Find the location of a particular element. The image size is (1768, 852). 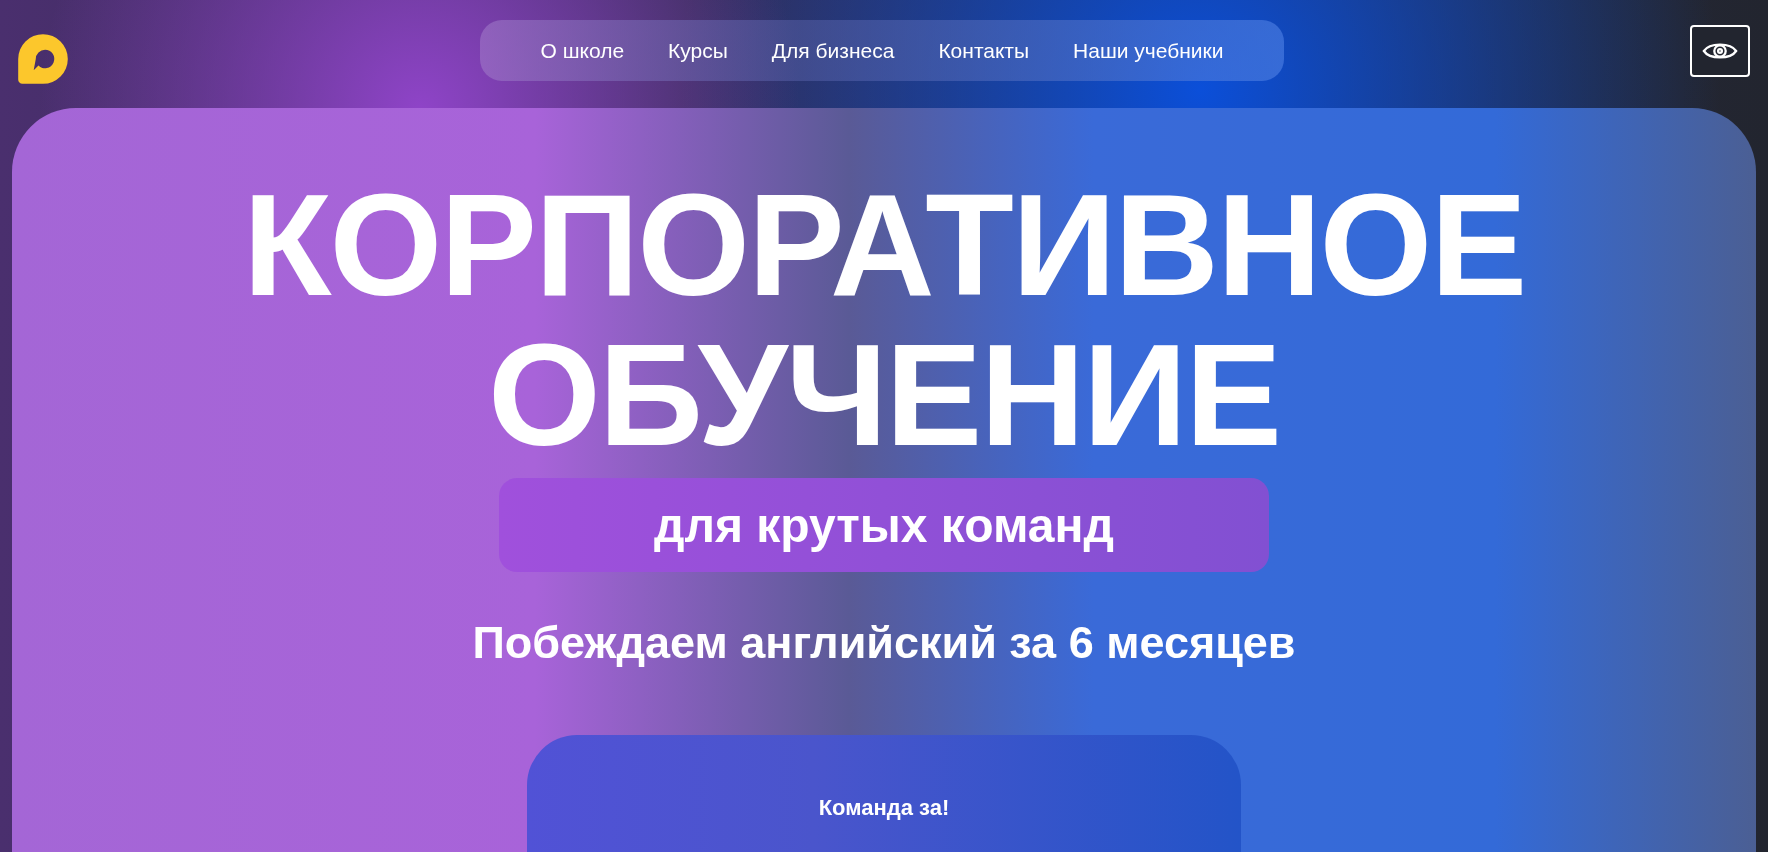

nav-link: Курсы is located at coordinates (698, 50).